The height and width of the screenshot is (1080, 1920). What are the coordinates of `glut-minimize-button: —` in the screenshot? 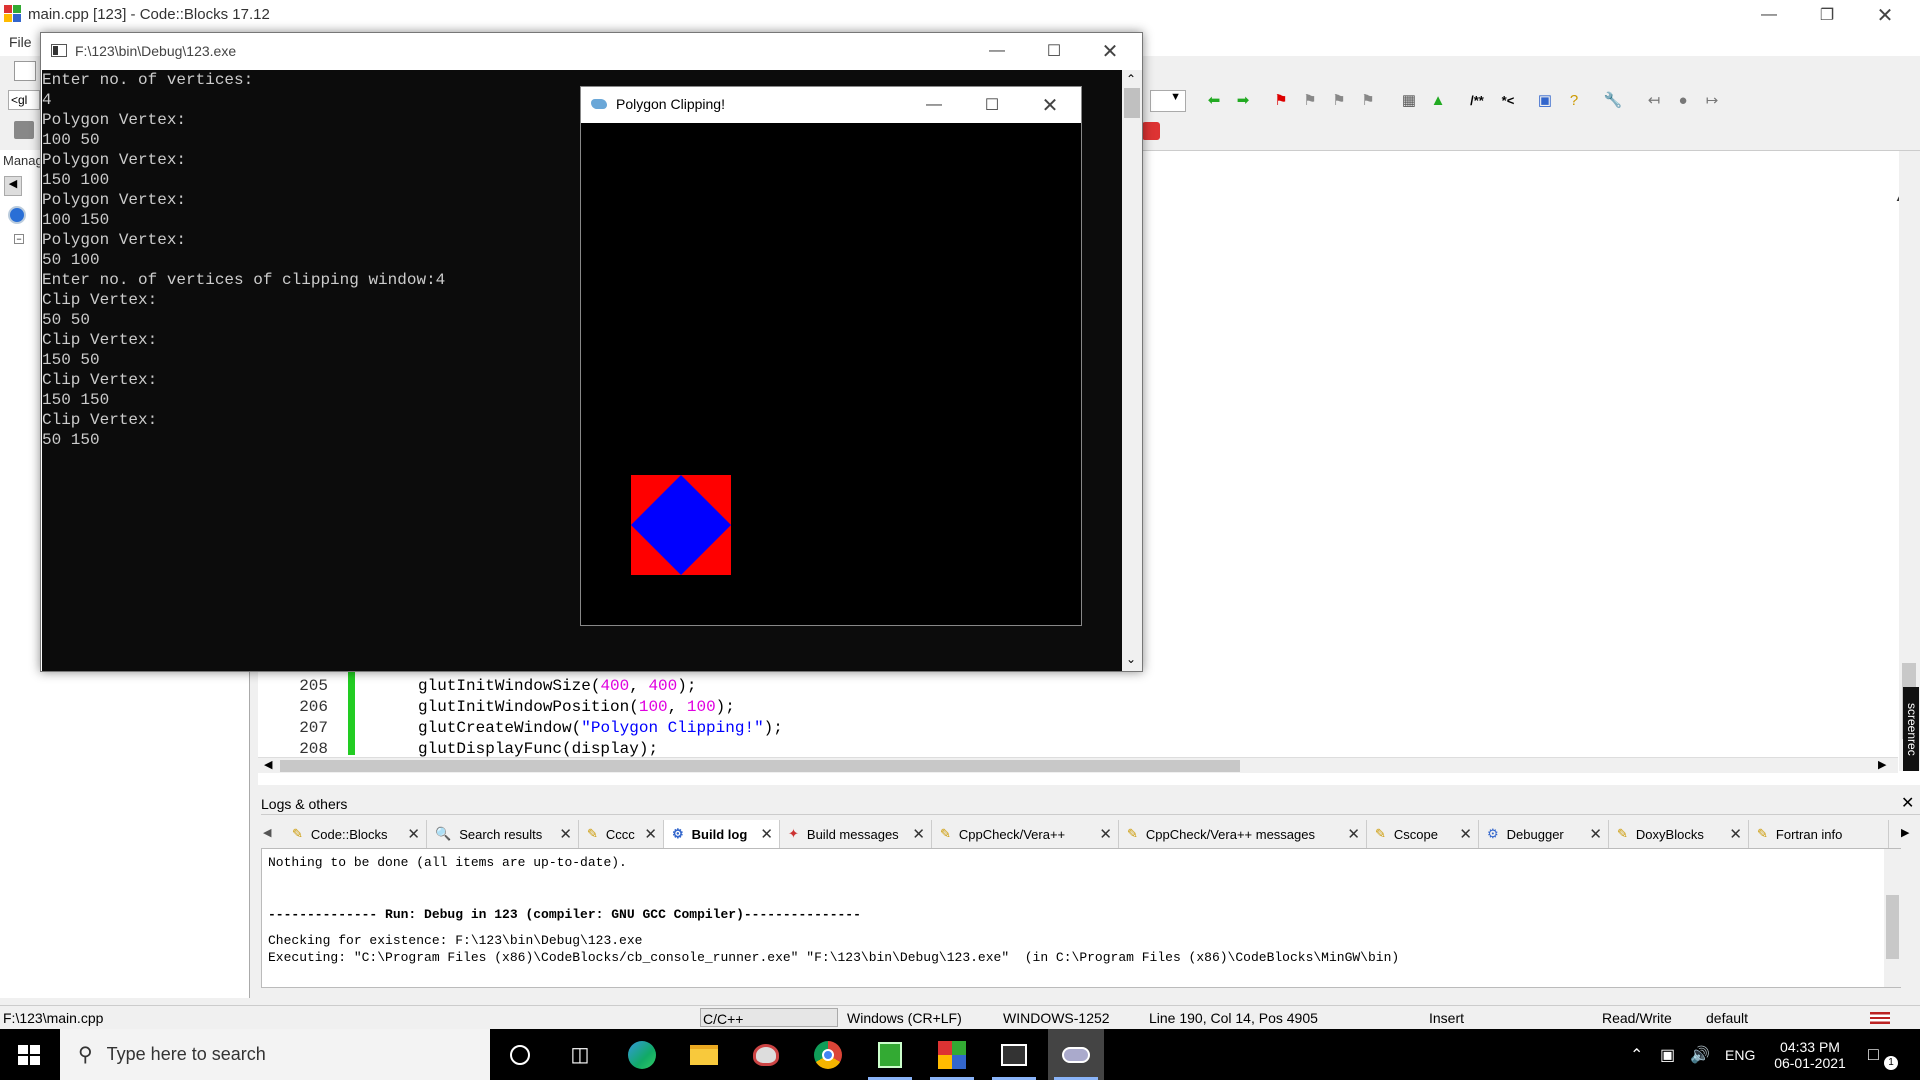 It's located at (934, 105).